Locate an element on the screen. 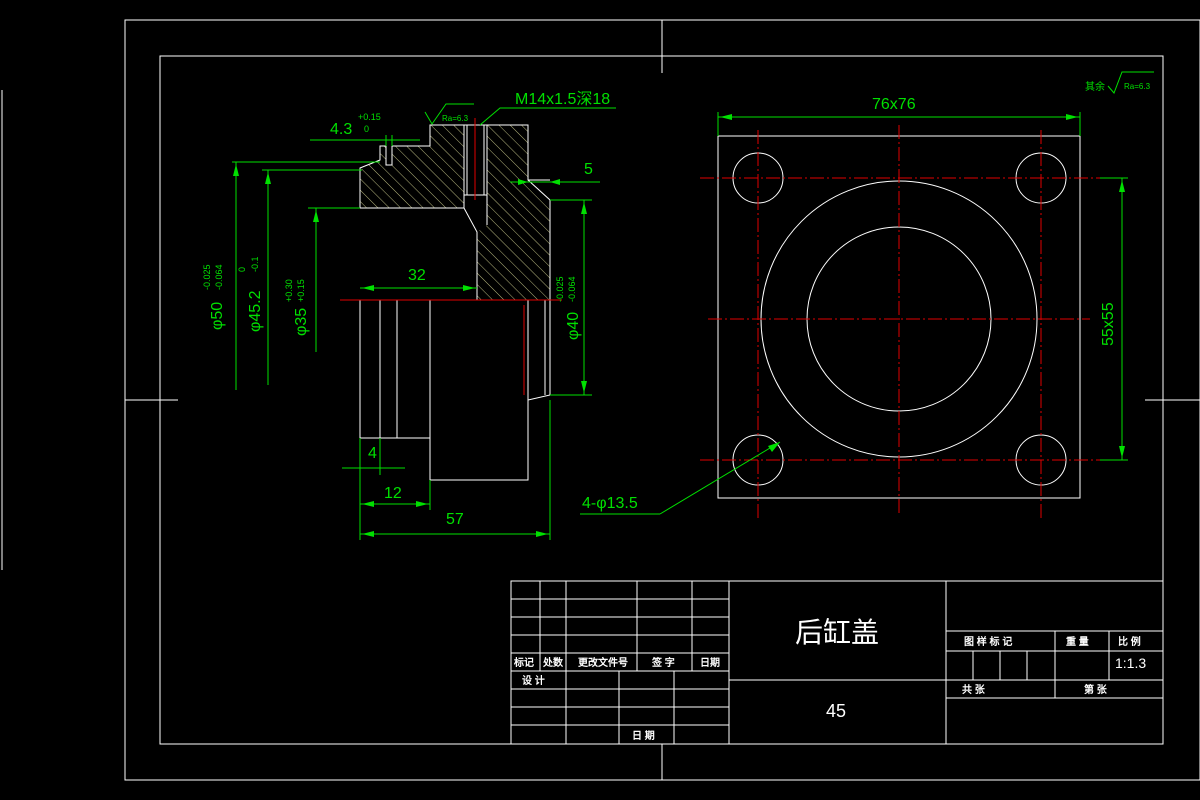 The width and height of the screenshot is (1200, 800). roughness-general-prefix: 其余 is located at coordinates (1095, 86).